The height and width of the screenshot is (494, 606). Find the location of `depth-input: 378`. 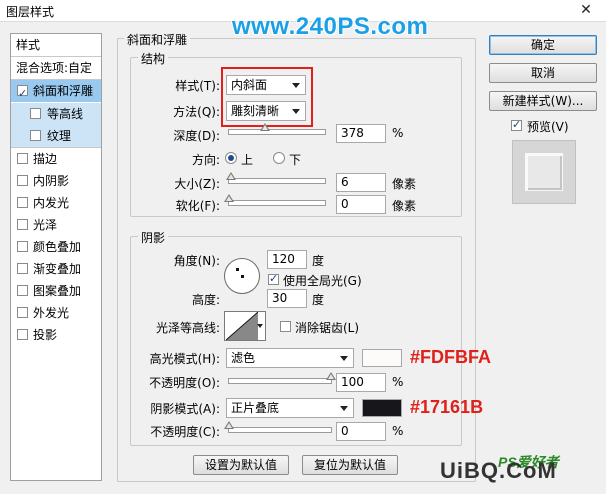

depth-input: 378 is located at coordinates (361, 133).